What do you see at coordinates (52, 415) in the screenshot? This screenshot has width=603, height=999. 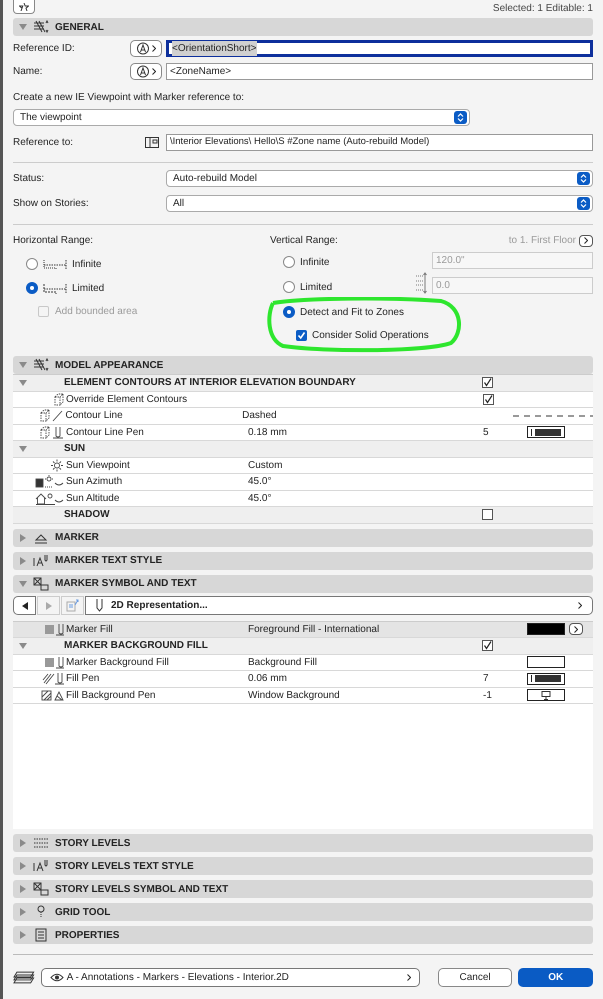 I see `dashed-cube-line-icon` at bounding box center [52, 415].